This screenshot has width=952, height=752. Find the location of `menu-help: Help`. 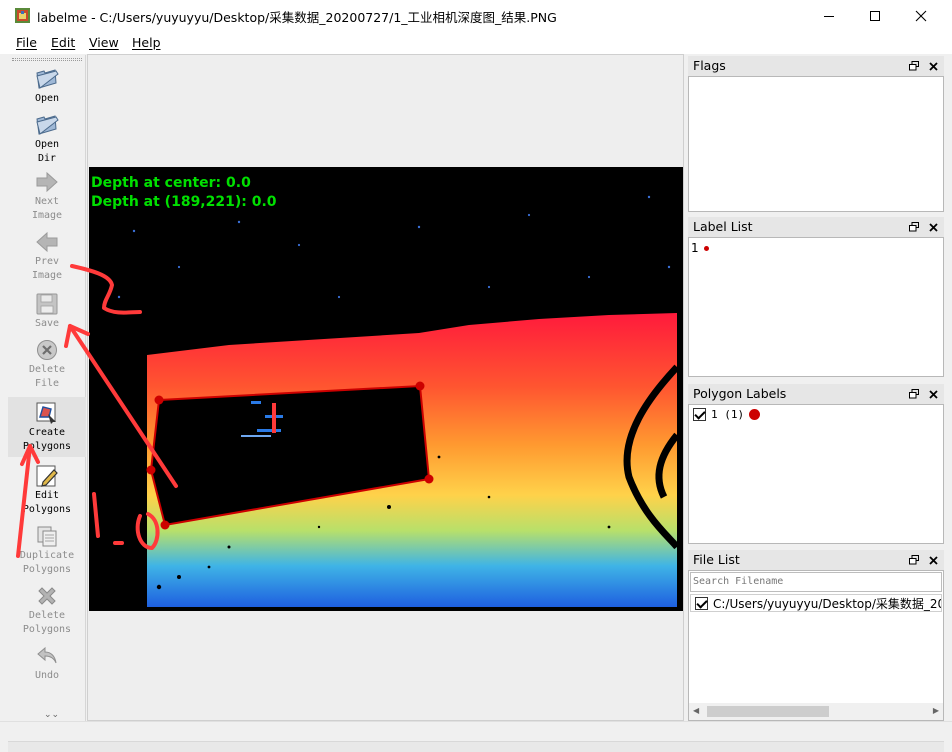

menu-help: Help is located at coordinates (146, 42).